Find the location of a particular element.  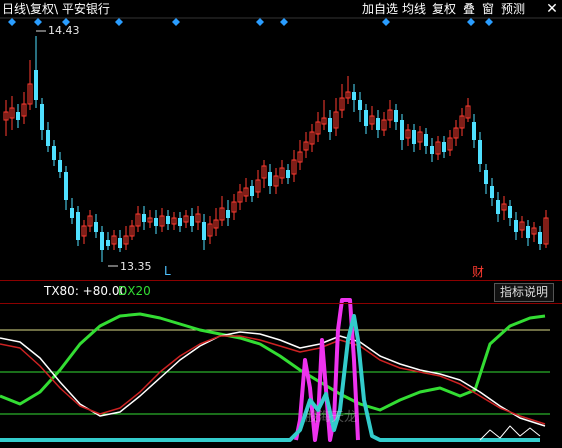

dx-label: DX20 is located at coordinates (134, 291).